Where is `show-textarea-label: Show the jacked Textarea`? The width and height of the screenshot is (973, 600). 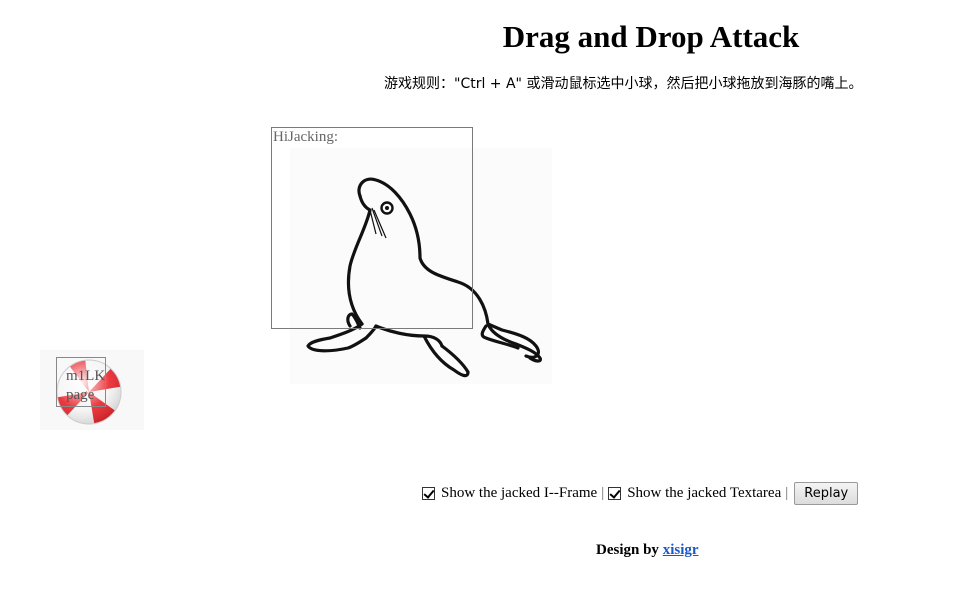
show-textarea-label: Show the jacked Textarea is located at coordinates (704, 493).